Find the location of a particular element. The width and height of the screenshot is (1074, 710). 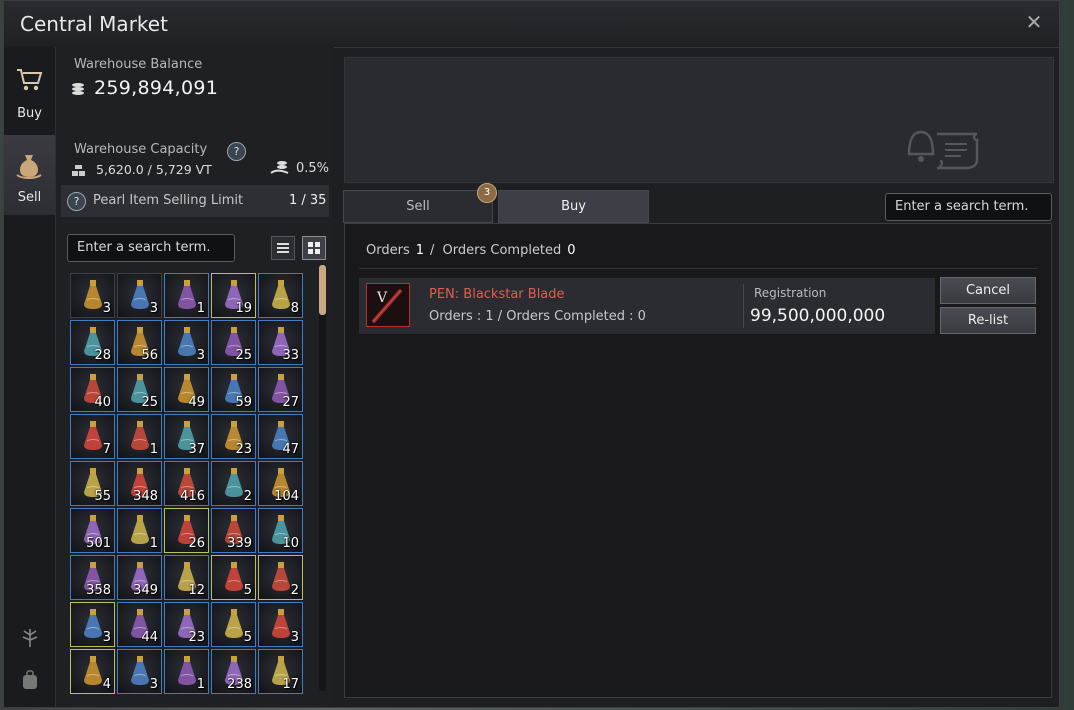

inventory-slot: 501 is located at coordinates (92, 530).